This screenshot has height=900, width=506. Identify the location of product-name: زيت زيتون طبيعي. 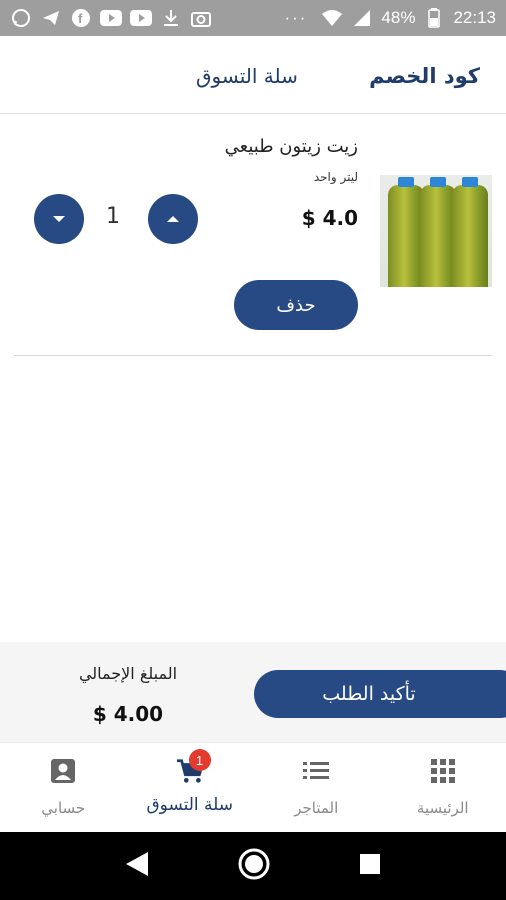
(291, 146).